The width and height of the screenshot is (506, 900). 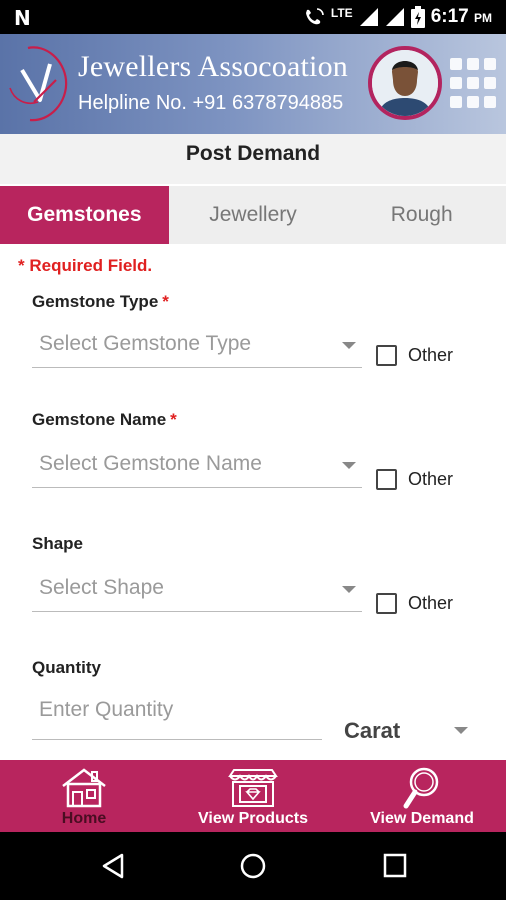 I want to click on wifi-call-icon, so click(x=314, y=16).